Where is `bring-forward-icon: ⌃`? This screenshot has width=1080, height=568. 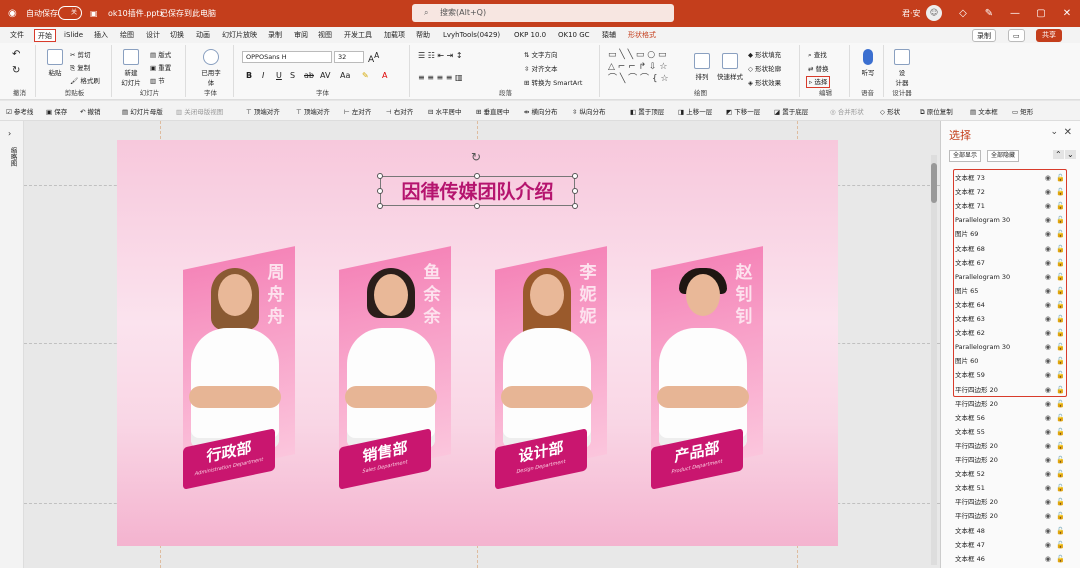 bring-forward-icon: ⌃ is located at coordinates (1058, 154).